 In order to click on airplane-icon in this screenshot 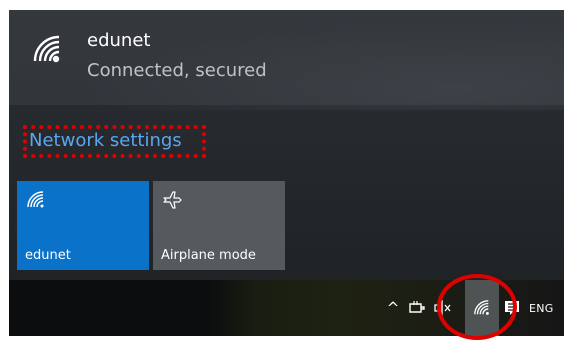, I will do `click(172, 200)`.